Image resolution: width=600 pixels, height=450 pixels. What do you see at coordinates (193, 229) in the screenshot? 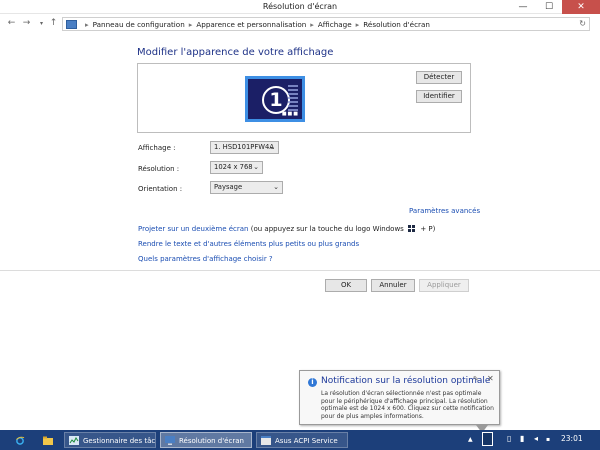
I see `project-second-screen-link: Projeter sur un deuxième écran` at bounding box center [193, 229].